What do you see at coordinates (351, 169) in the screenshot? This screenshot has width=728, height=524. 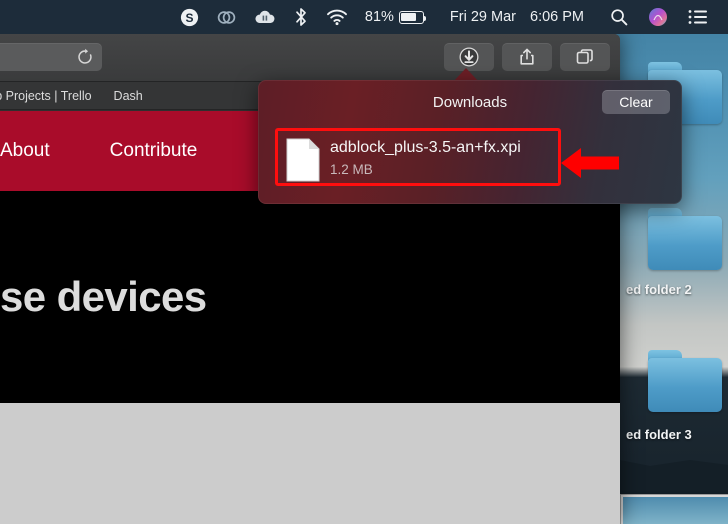 I see `download-filesize: 1.2 MB` at bounding box center [351, 169].